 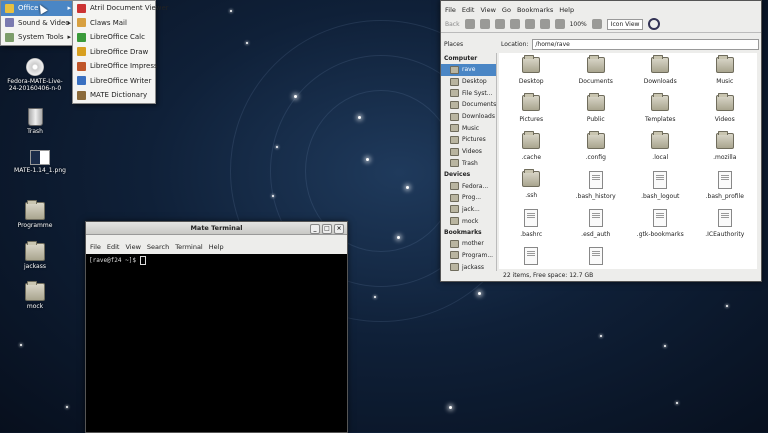 I want to click on file-item: Downloads, so click(x=660, y=75).